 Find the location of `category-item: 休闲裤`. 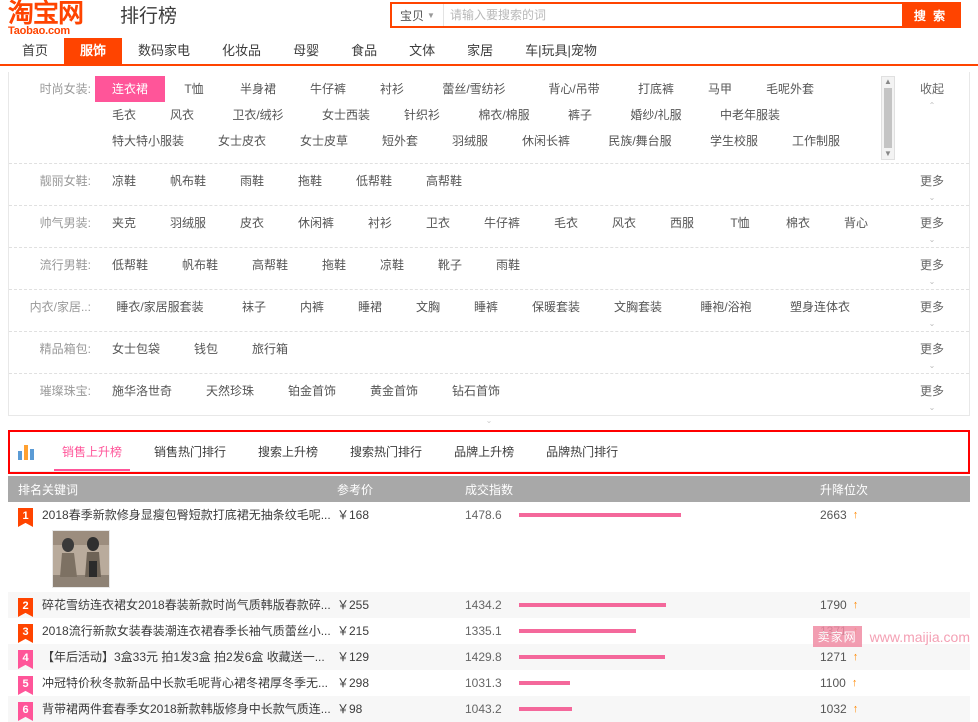

category-item: 休闲裤 is located at coordinates (316, 223).